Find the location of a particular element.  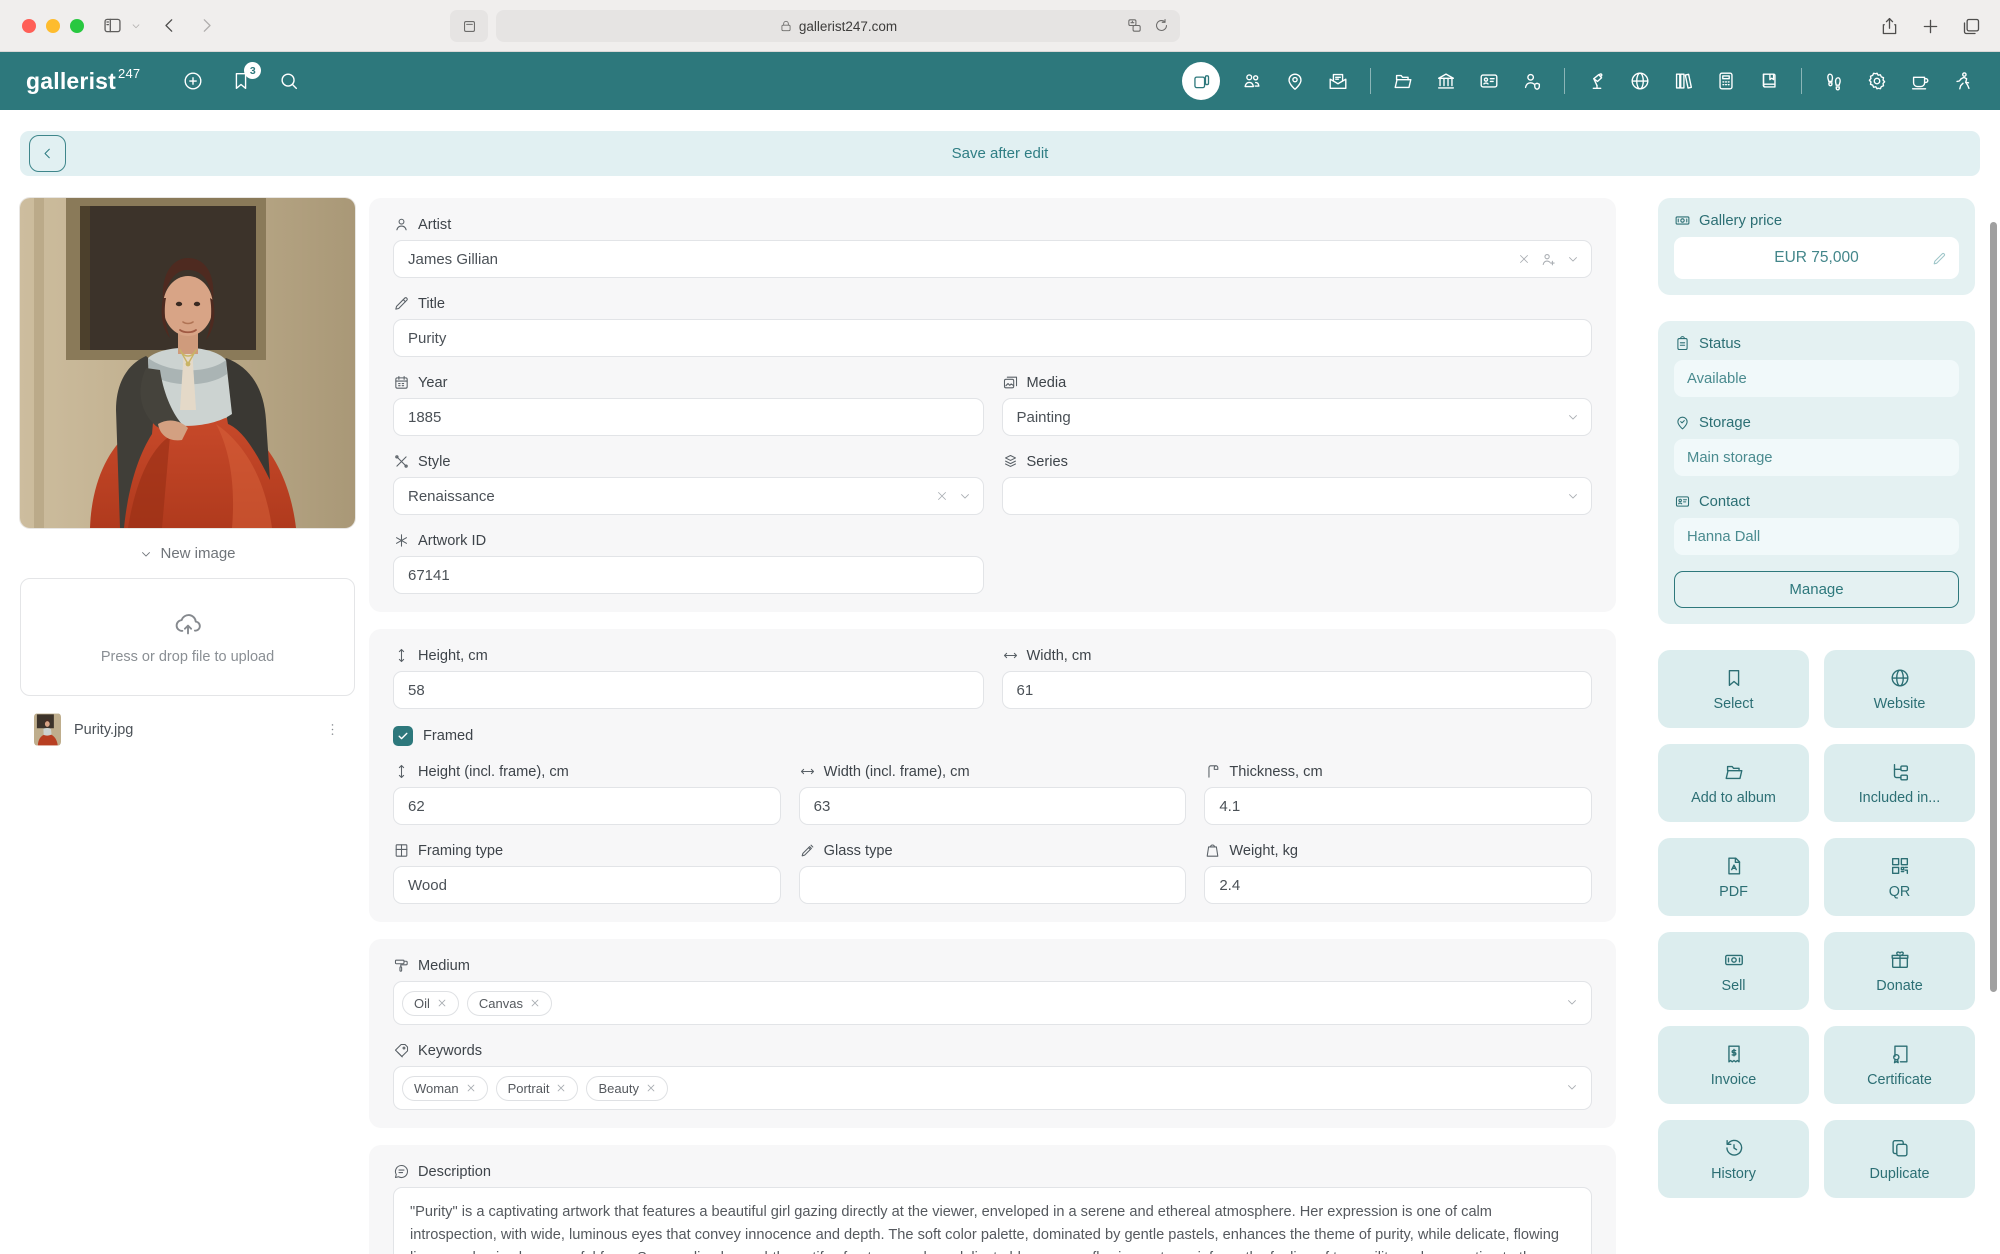

artwork-image is located at coordinates (187, 363).